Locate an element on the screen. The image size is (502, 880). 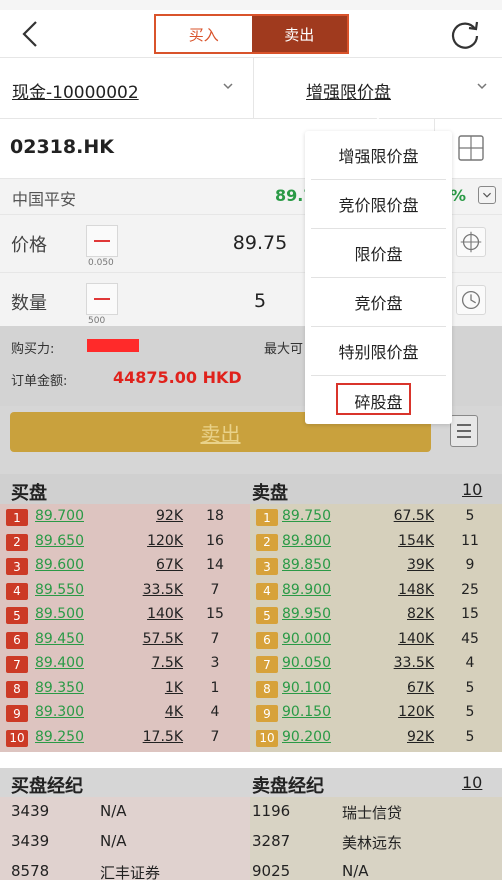
bid-volume: 120K is located at coordinates (141, 541).